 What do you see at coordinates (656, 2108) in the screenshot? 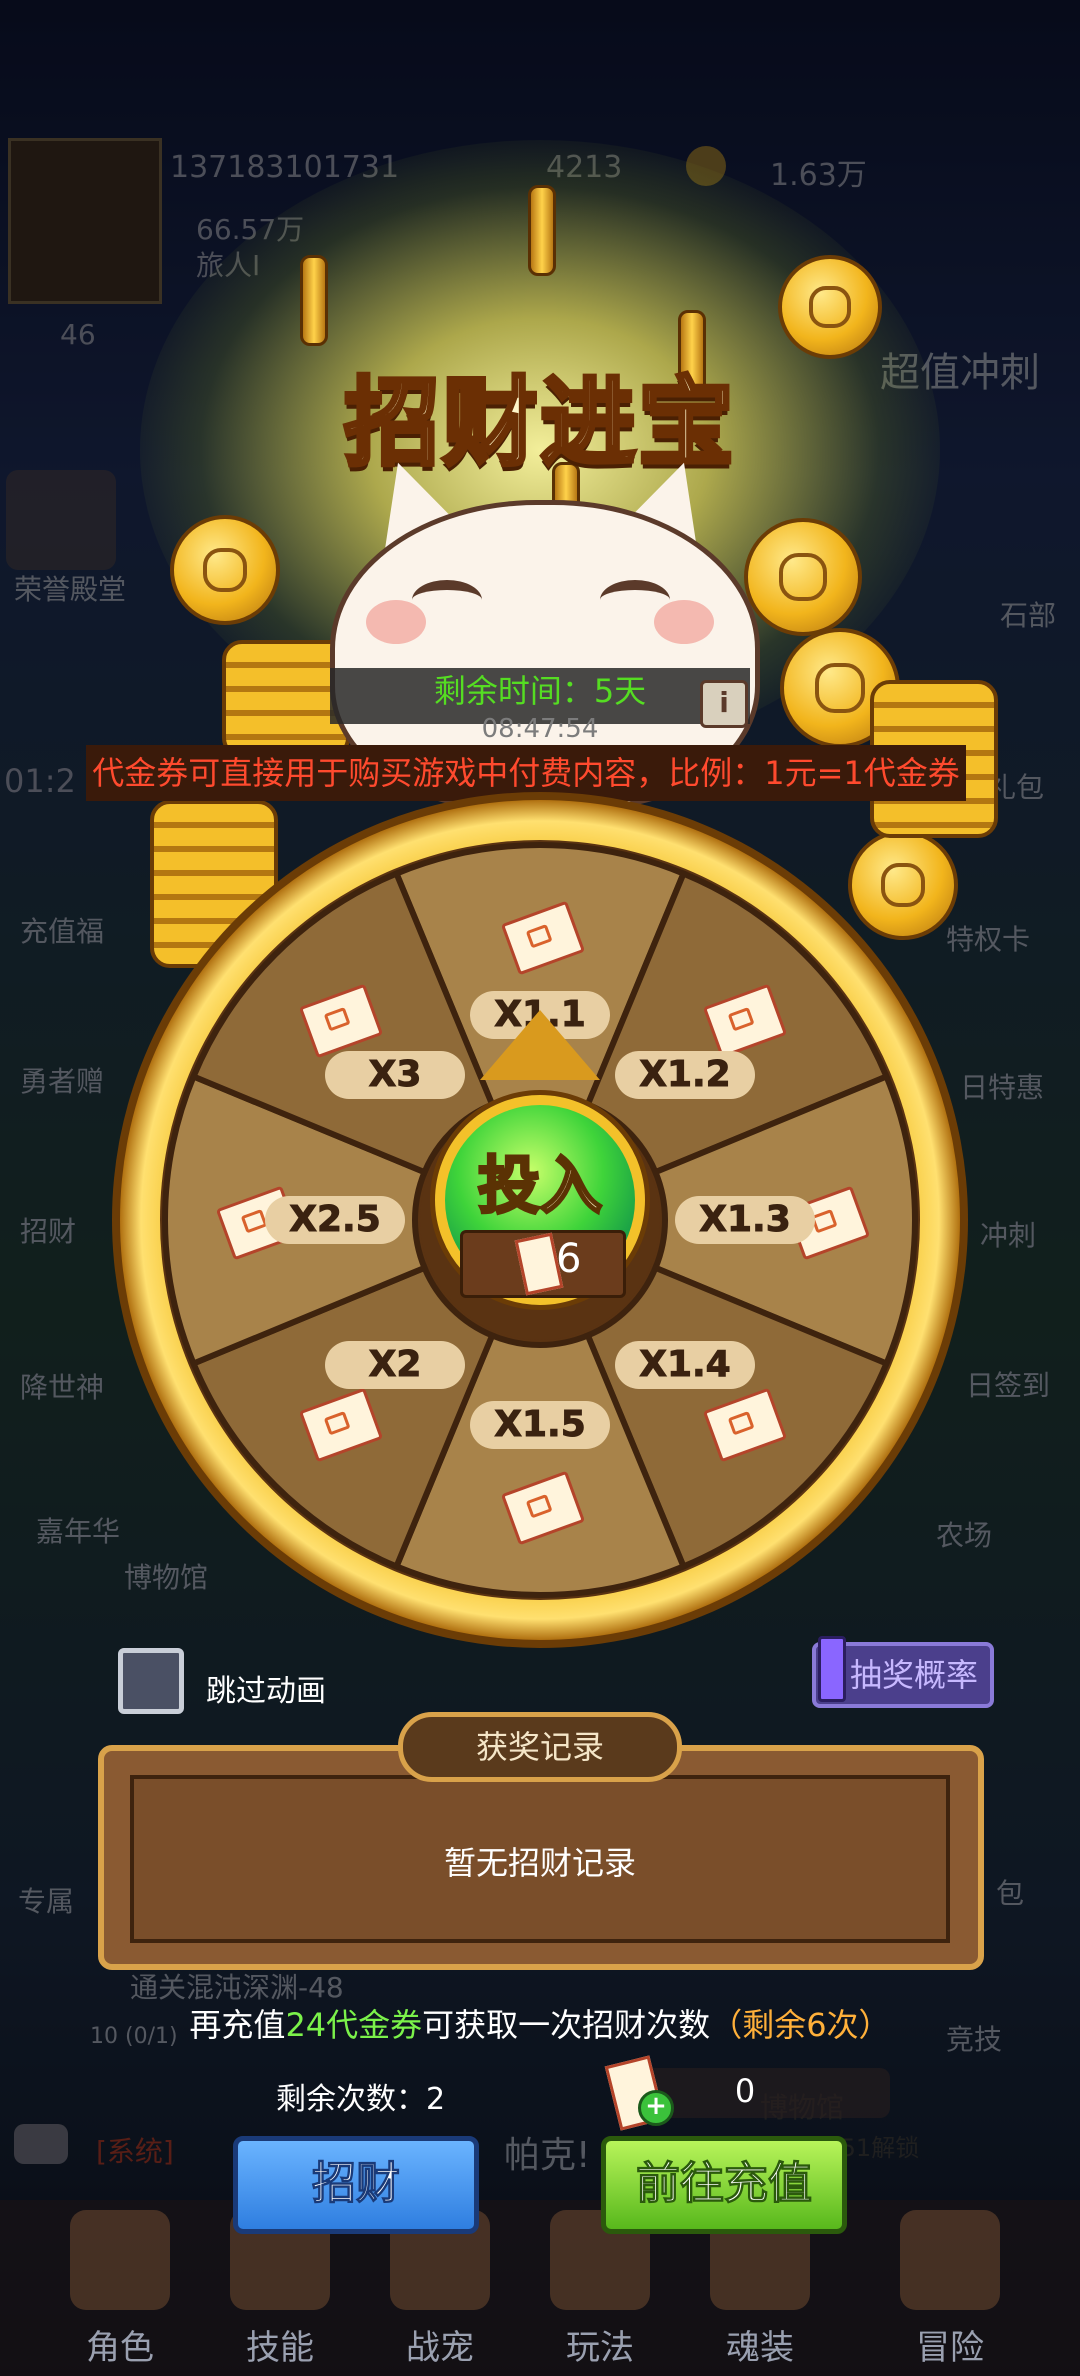
I see `plus-icon: +` at bounding box center [656, 2108].